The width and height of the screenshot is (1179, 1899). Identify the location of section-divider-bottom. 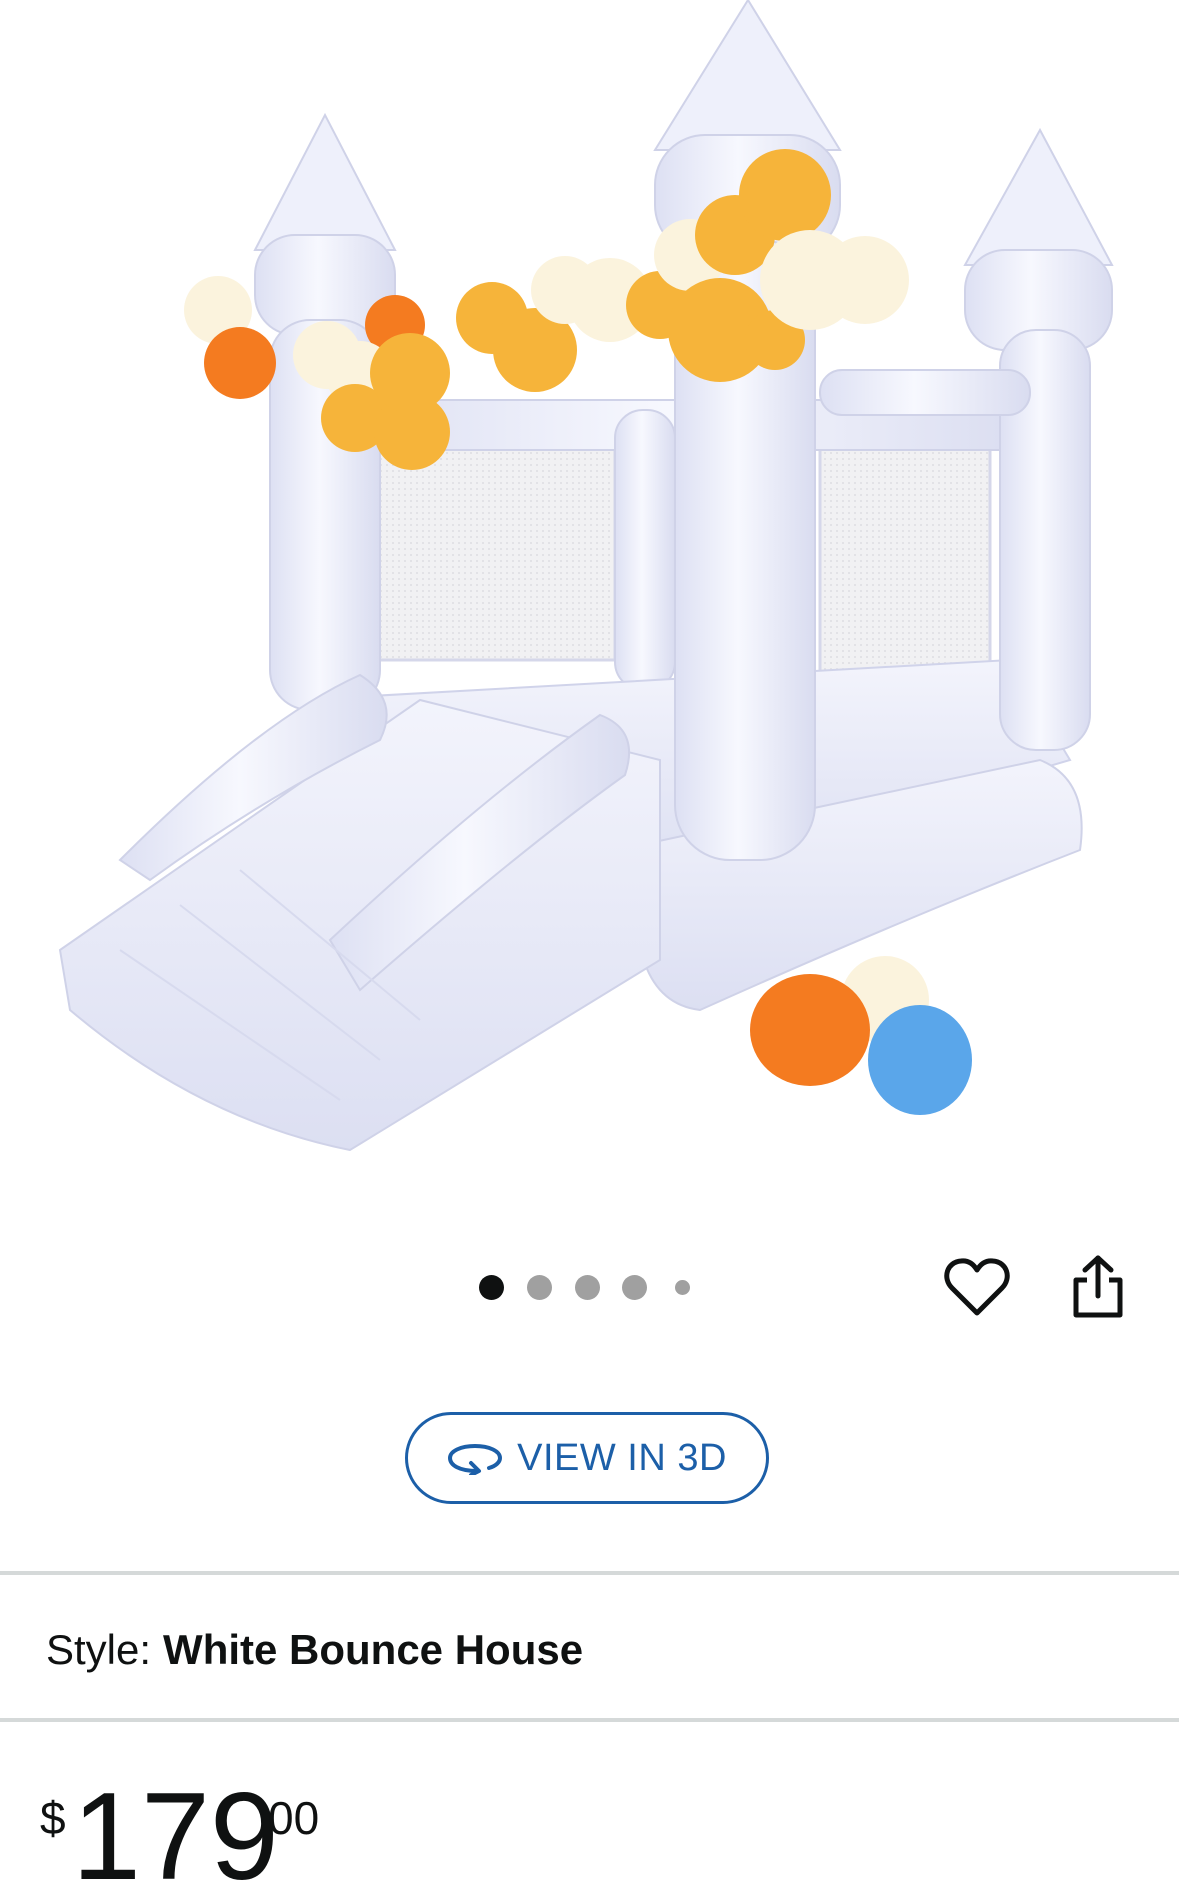
(589, 1720).